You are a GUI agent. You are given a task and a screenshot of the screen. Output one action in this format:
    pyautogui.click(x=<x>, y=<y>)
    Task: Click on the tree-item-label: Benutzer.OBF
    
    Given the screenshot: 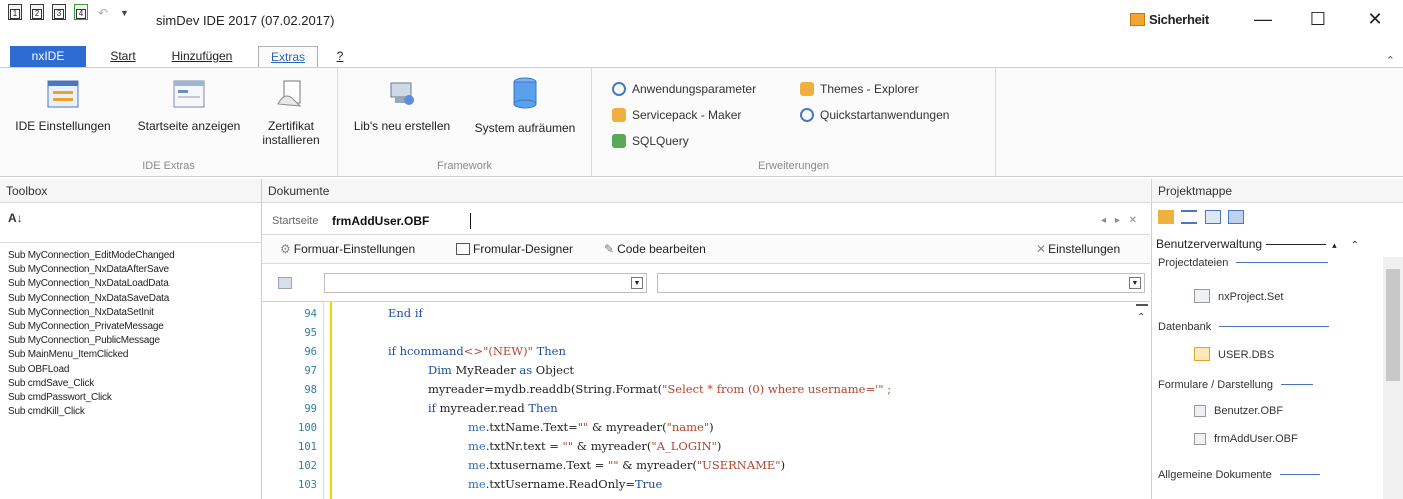 What is the action you would take?
    pyautogui.click(x=1249, y=411)
    